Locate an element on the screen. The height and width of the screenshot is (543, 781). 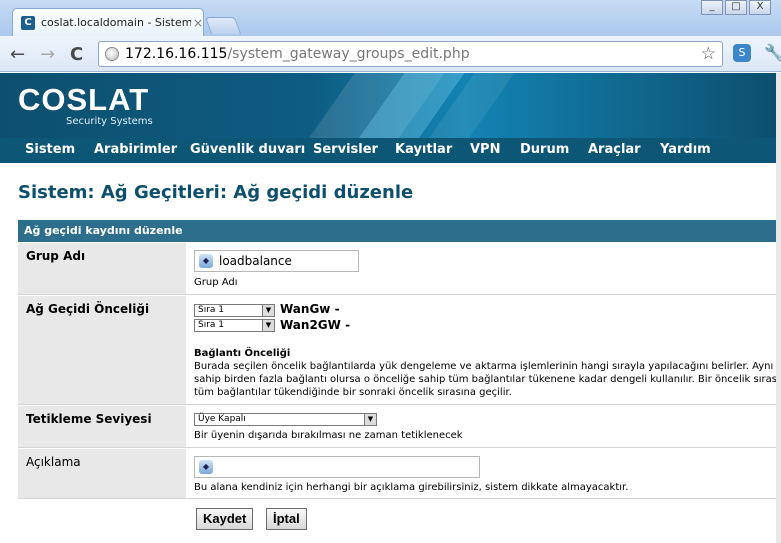
menu-item-yardim: Yardım is located at coordinates (685, 149).